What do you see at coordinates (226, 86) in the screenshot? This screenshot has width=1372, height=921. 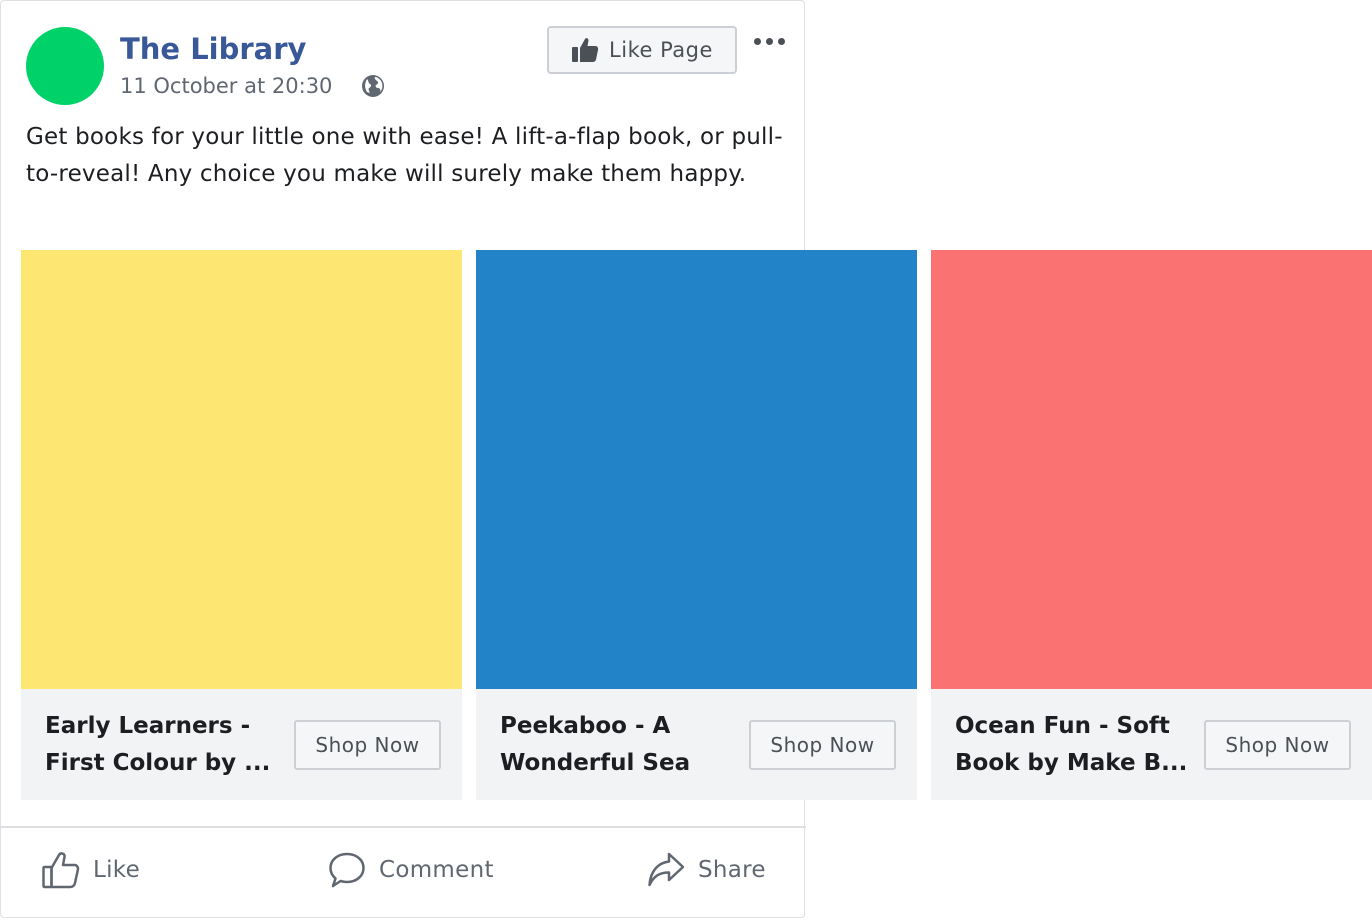 I see `post-timestamp: 11 October at 20:30` at bounding box center [226, 86].